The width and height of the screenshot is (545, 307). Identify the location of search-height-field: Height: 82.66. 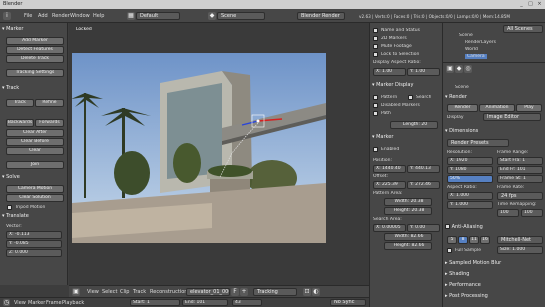
(408, 246).